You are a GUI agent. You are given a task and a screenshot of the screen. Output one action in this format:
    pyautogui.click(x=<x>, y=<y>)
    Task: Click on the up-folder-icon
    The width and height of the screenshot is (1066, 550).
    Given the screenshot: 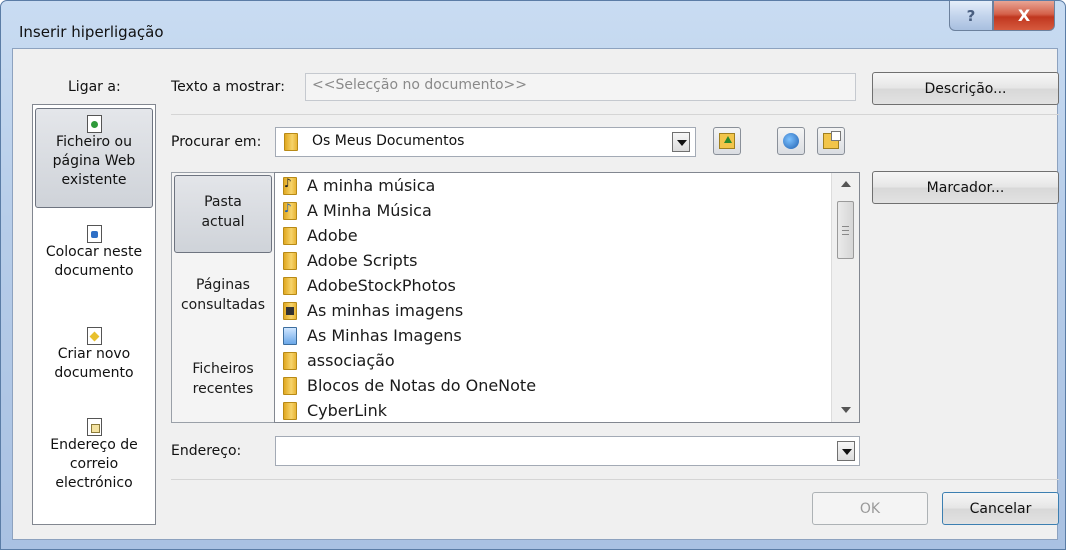 What is the action you would take?
    pyautogui.click(x=727, y=141)
    